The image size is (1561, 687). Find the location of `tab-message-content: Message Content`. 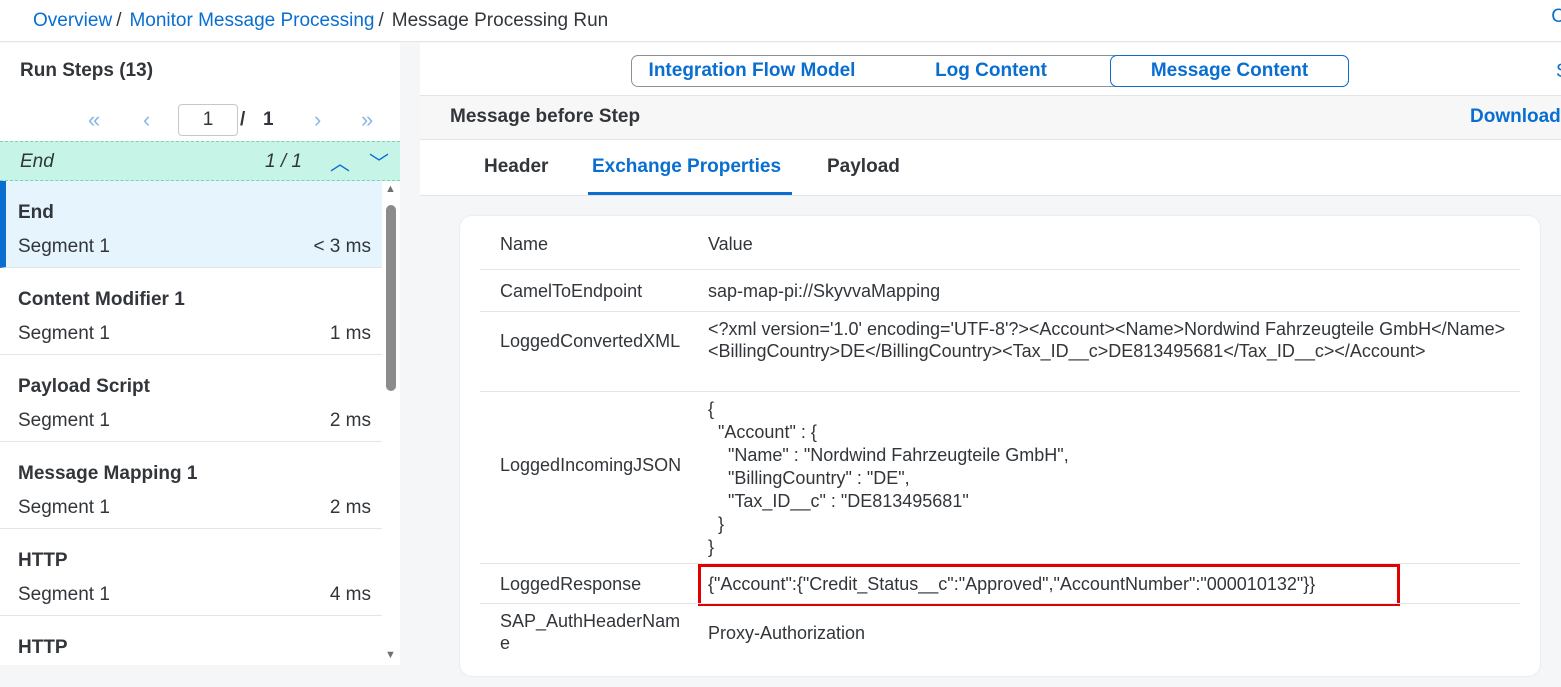

tab-message-content: Message Content is located at coordinates (1229, 71).